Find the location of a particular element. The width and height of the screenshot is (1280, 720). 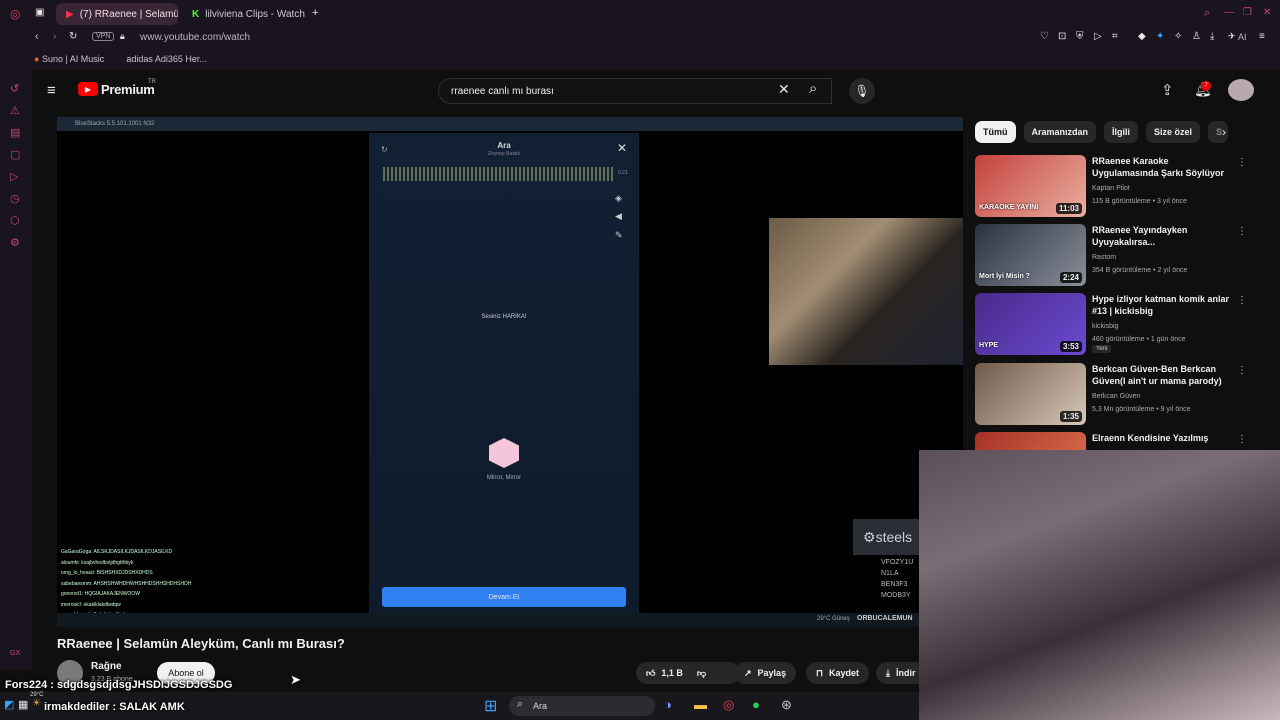

search-tabs-icon: ⌕ is located at coordinates (1207, 13).